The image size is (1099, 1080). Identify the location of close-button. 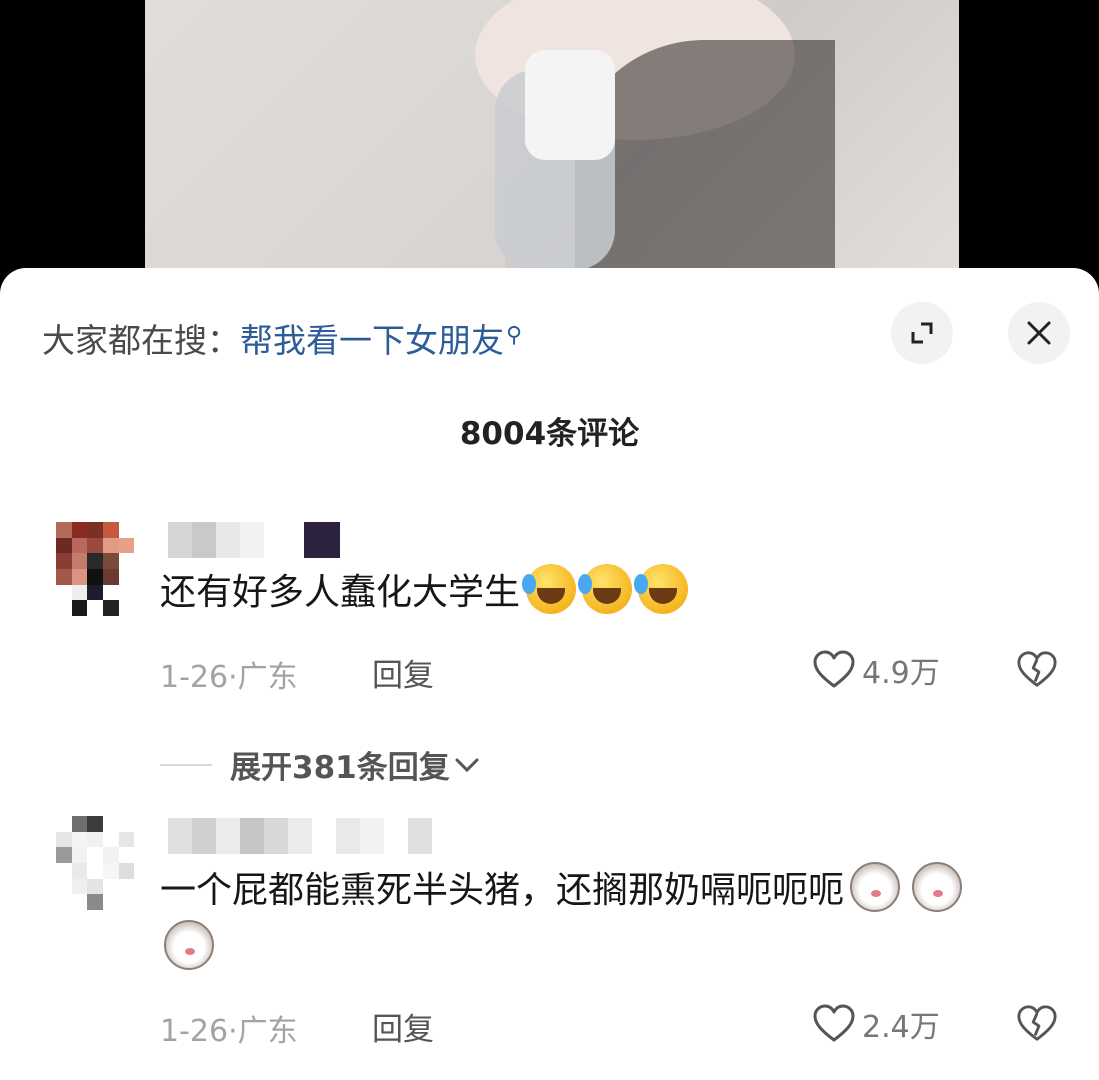
(1039, 333).